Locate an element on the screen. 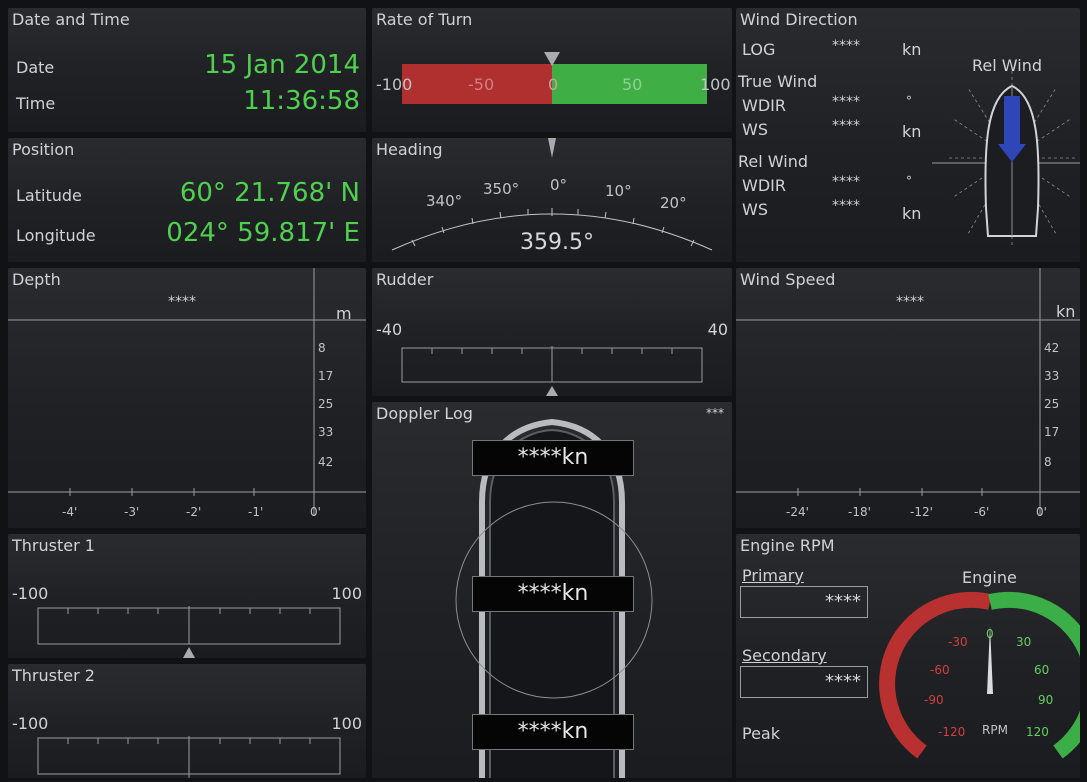 Image resolution: width=1087 pixels, height=782 pixels. depth-graph: 8 17 25 33 42 -4' -3' -2' -1' 0' is located at coordinates (187, 393).